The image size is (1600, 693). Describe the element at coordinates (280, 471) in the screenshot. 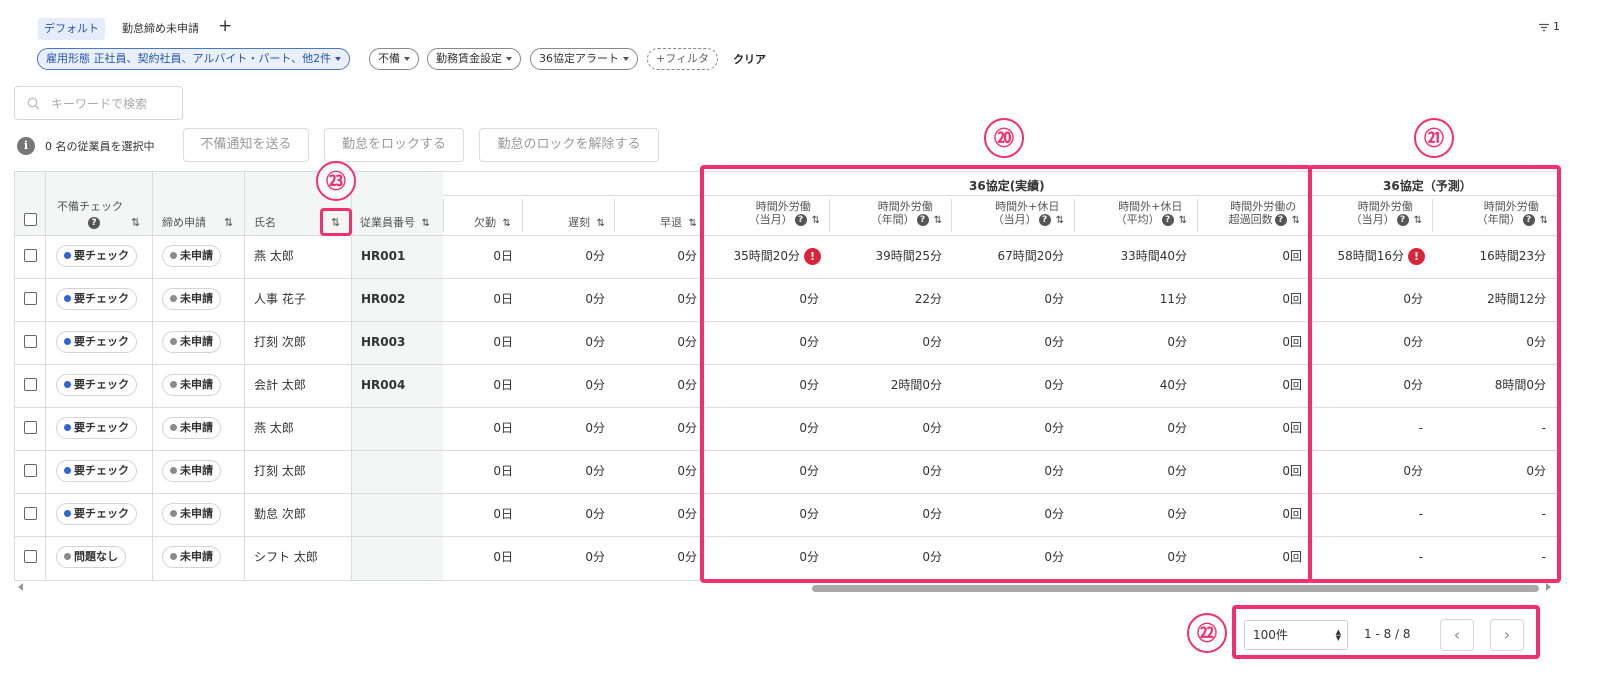

I see `employee-name: 打刻 太郎` at that location.